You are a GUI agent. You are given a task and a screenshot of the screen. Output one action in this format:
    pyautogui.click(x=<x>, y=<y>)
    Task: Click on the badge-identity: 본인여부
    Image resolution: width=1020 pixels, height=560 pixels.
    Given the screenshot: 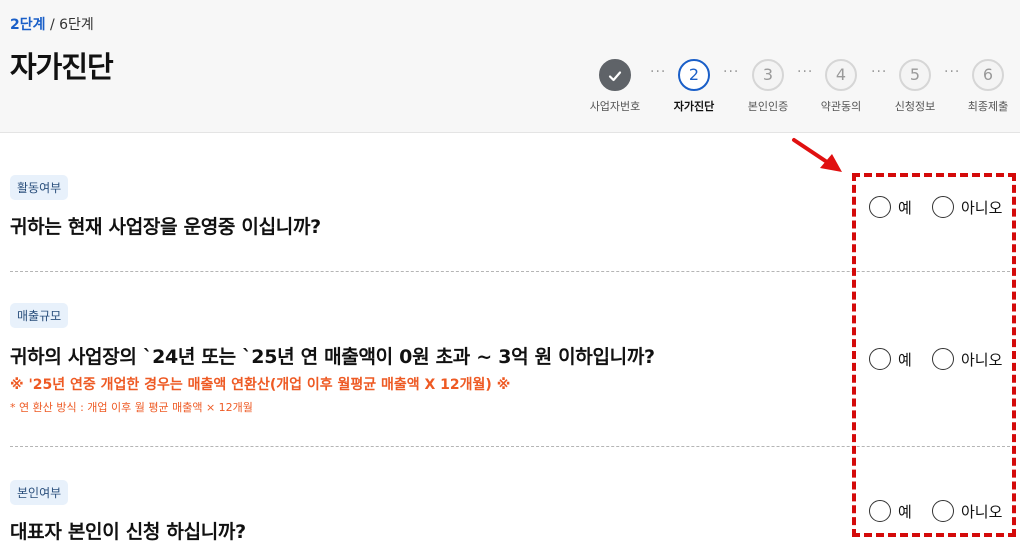 What is the action you would take?
    pyautogui.click(x=39, y=492)
    